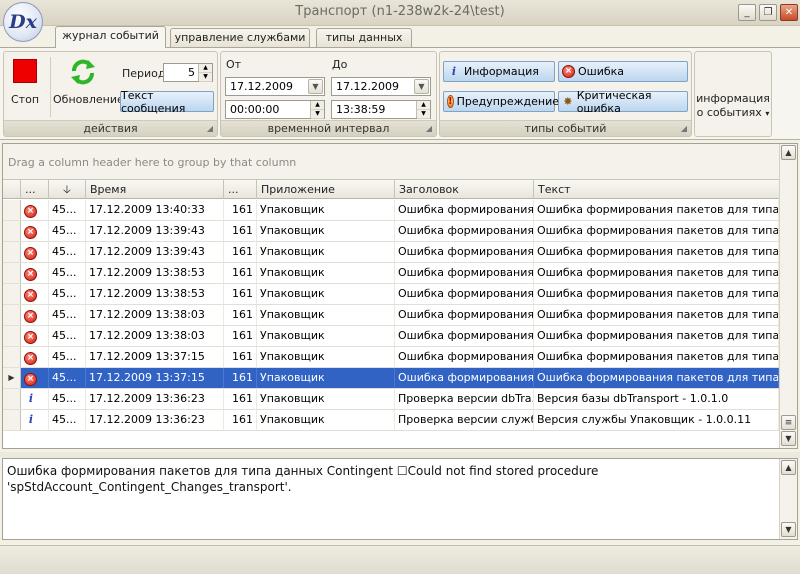 The image size is (800, 574). What do you see at coordinates (601, 71) in the screenshot?
I see `error-filter-label: Ошибка` at bounding box center [601, 71].